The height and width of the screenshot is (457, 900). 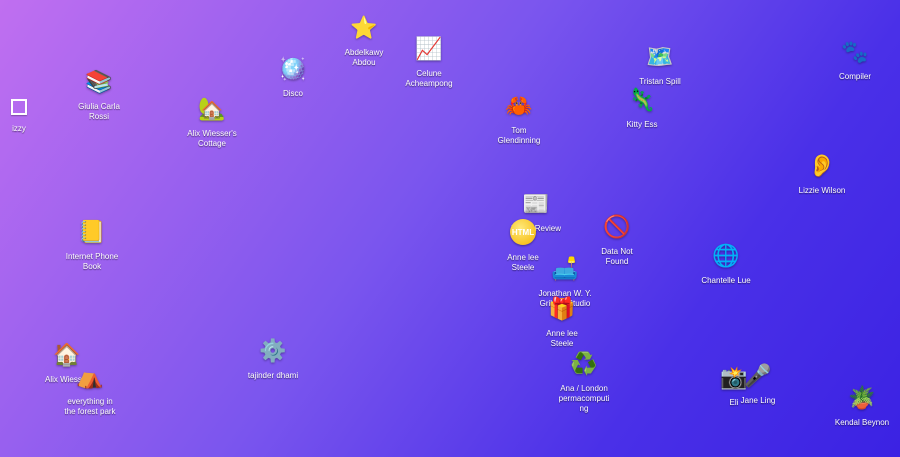 I want to click on tent-icon: ⛺, so click(x=90, y=377).